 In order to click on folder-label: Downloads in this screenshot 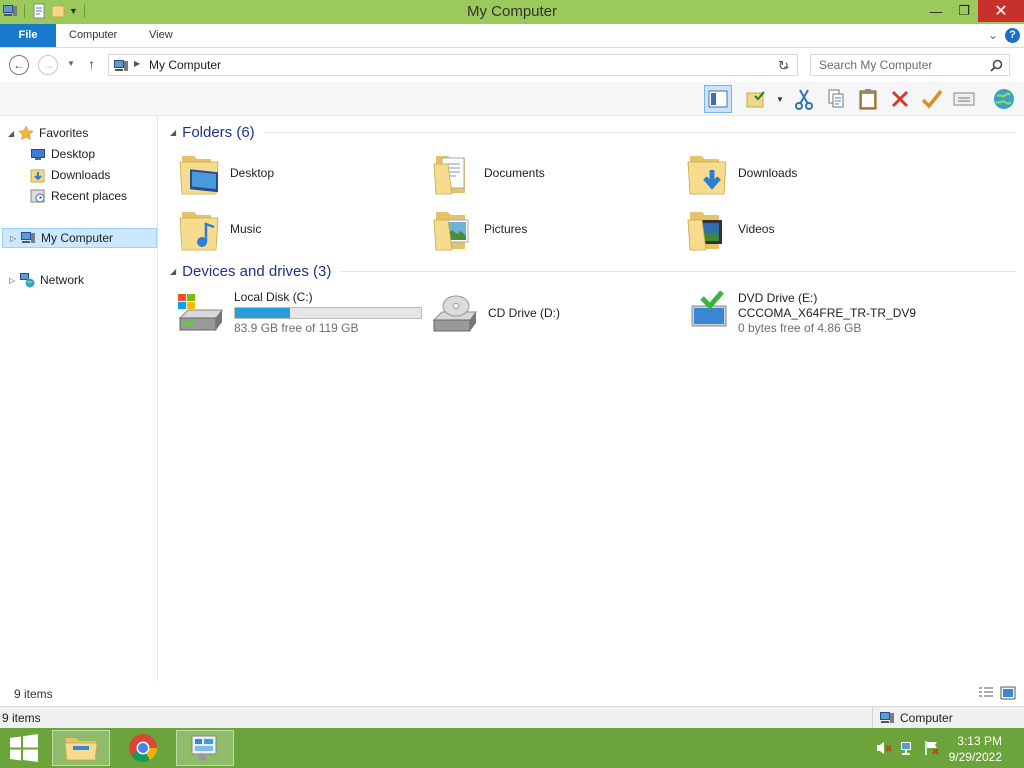, I will do `click(768, 173)`.